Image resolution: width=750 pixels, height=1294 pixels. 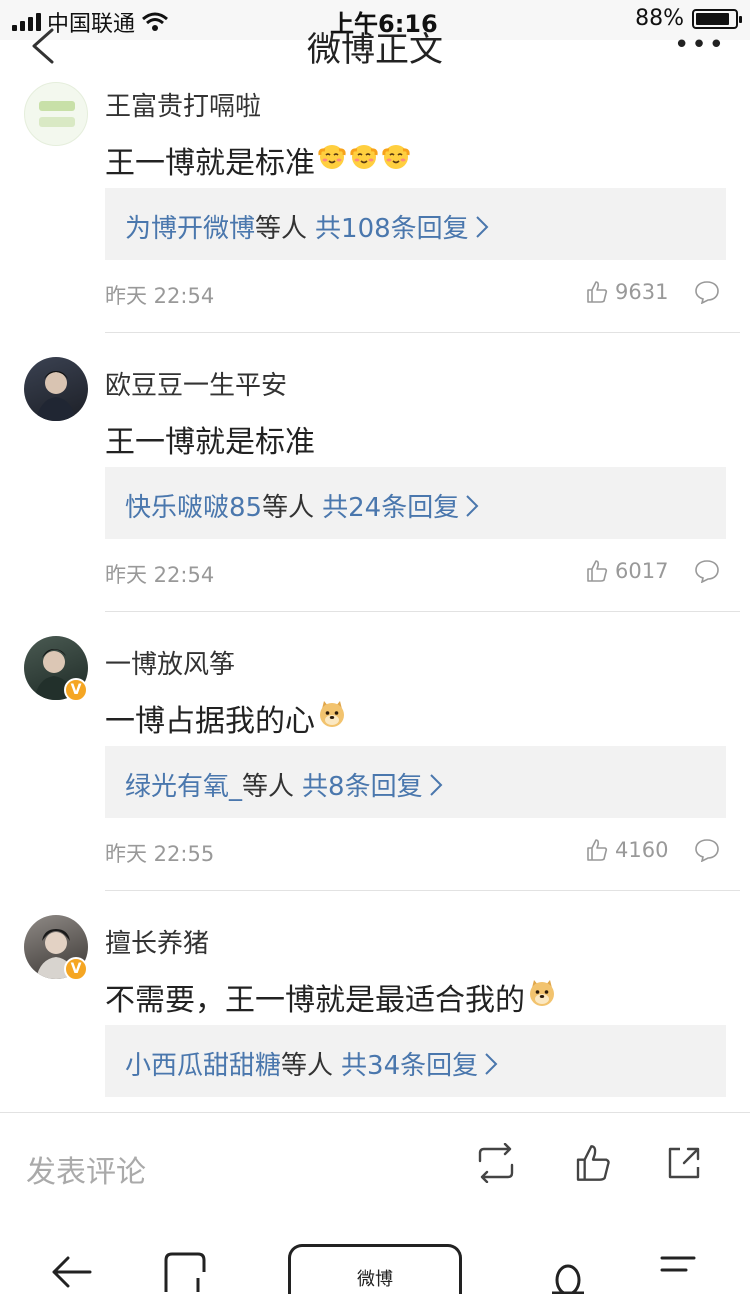 What do you see at coordinates (390, 505) in the screenshot?
I see `reply-count-link: 共24条回复` at bounding box center [390, 505].